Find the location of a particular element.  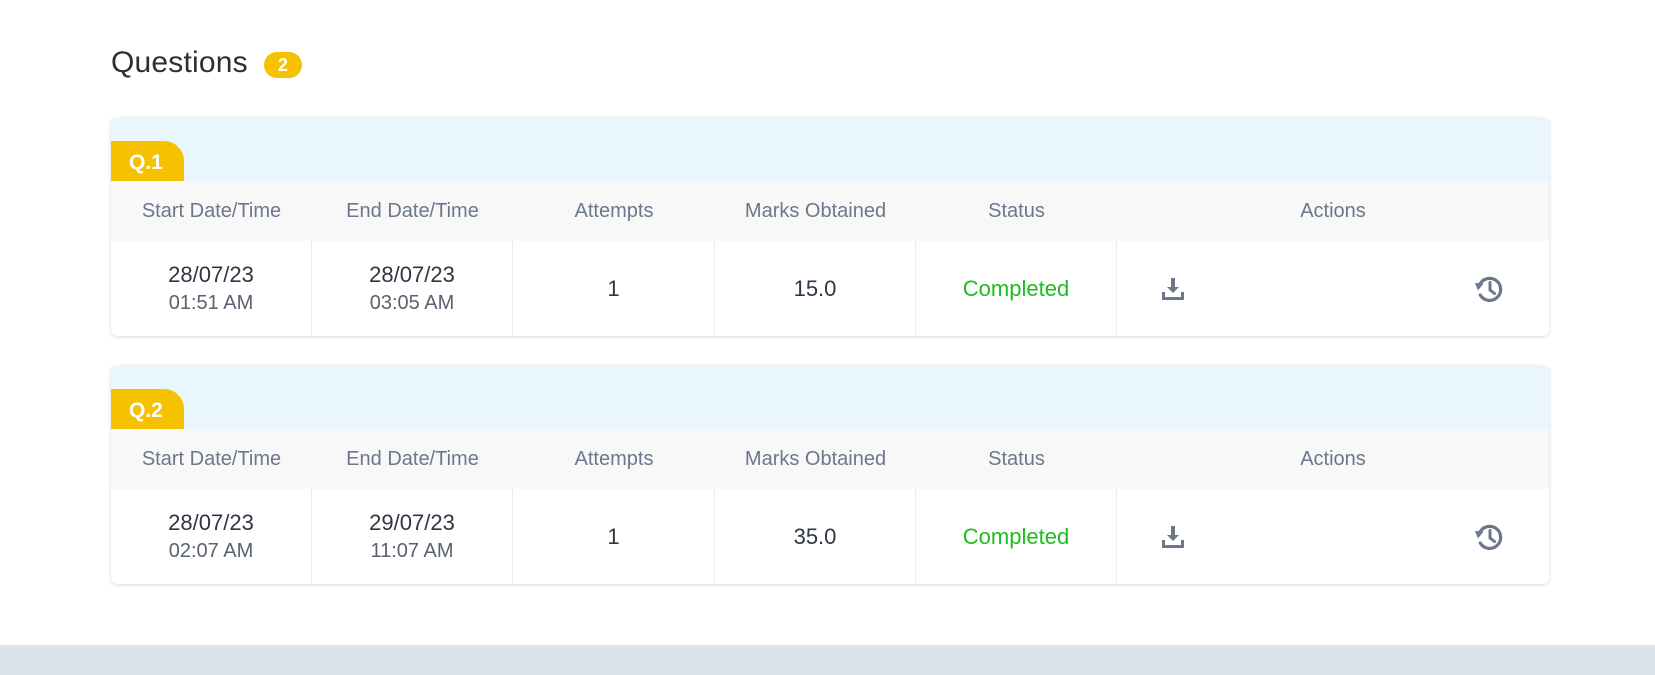

questions-count-badge: 2 is located at coordinates (282, 65).